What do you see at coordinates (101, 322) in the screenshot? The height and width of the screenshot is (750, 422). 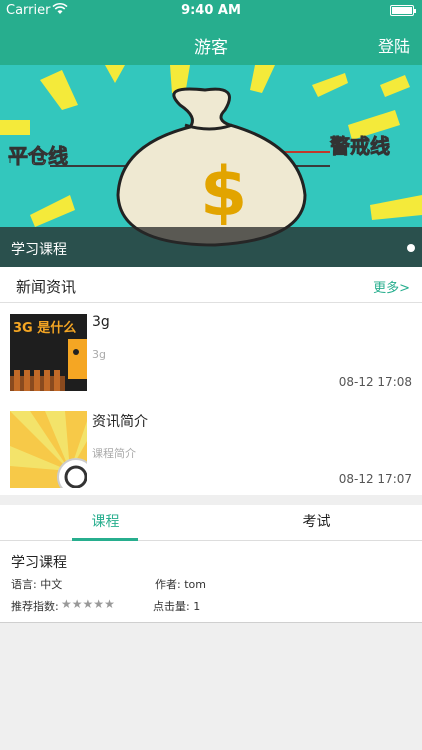 I see `news-item-title: 3g` at bounding box center [101, 322].